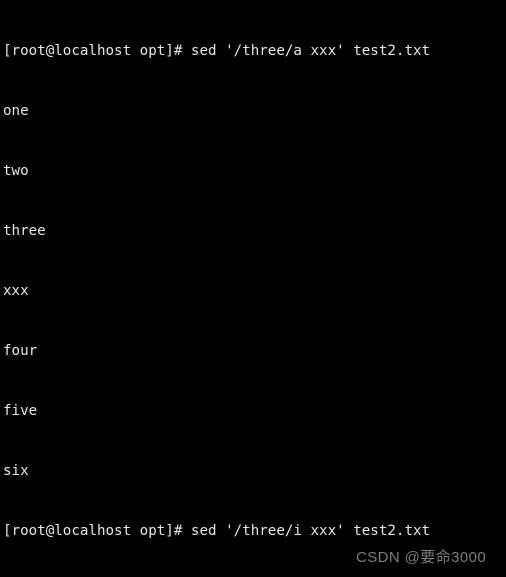  Describe the element at coordinates (16, 471) in the screenshot. I see `terminal-line: six` at that location.